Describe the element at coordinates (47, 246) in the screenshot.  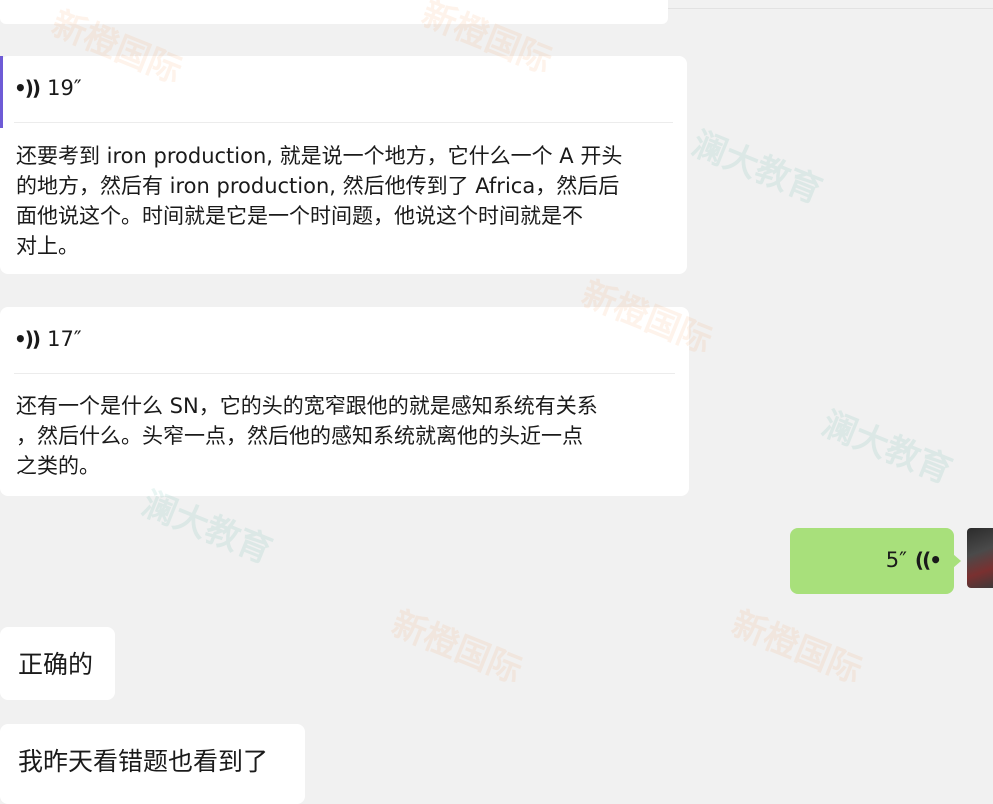
I see `transcript-line: 对上。` at that location.